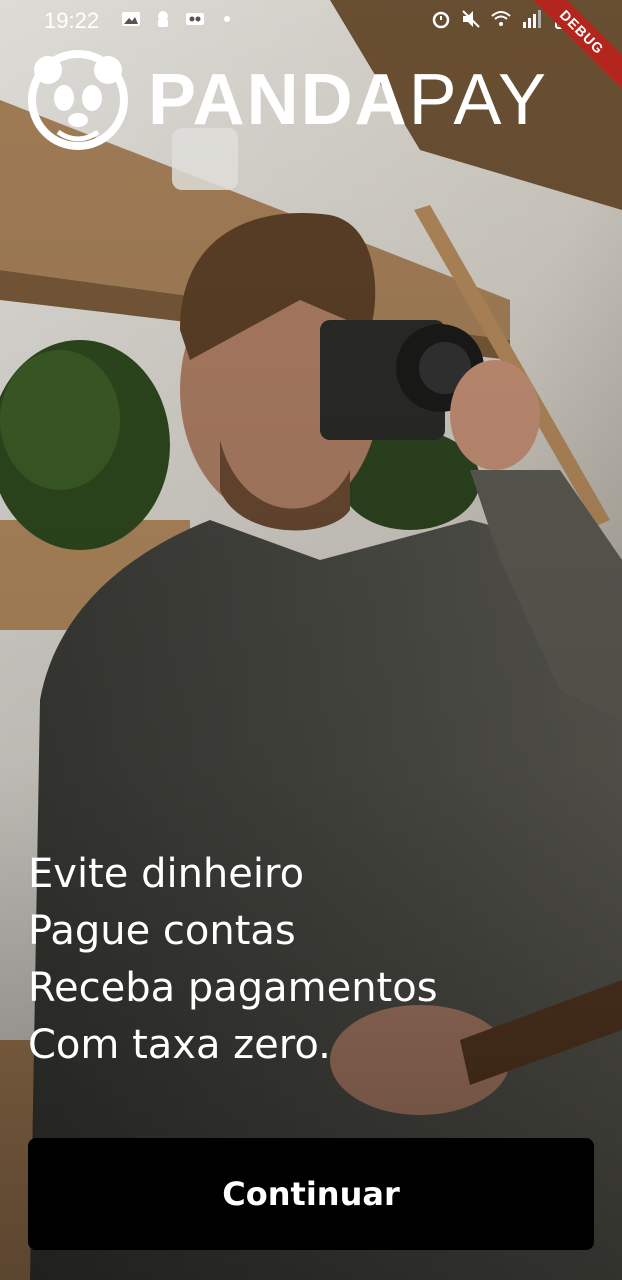  I want to click on voicemail-icon, so click(195, 19).